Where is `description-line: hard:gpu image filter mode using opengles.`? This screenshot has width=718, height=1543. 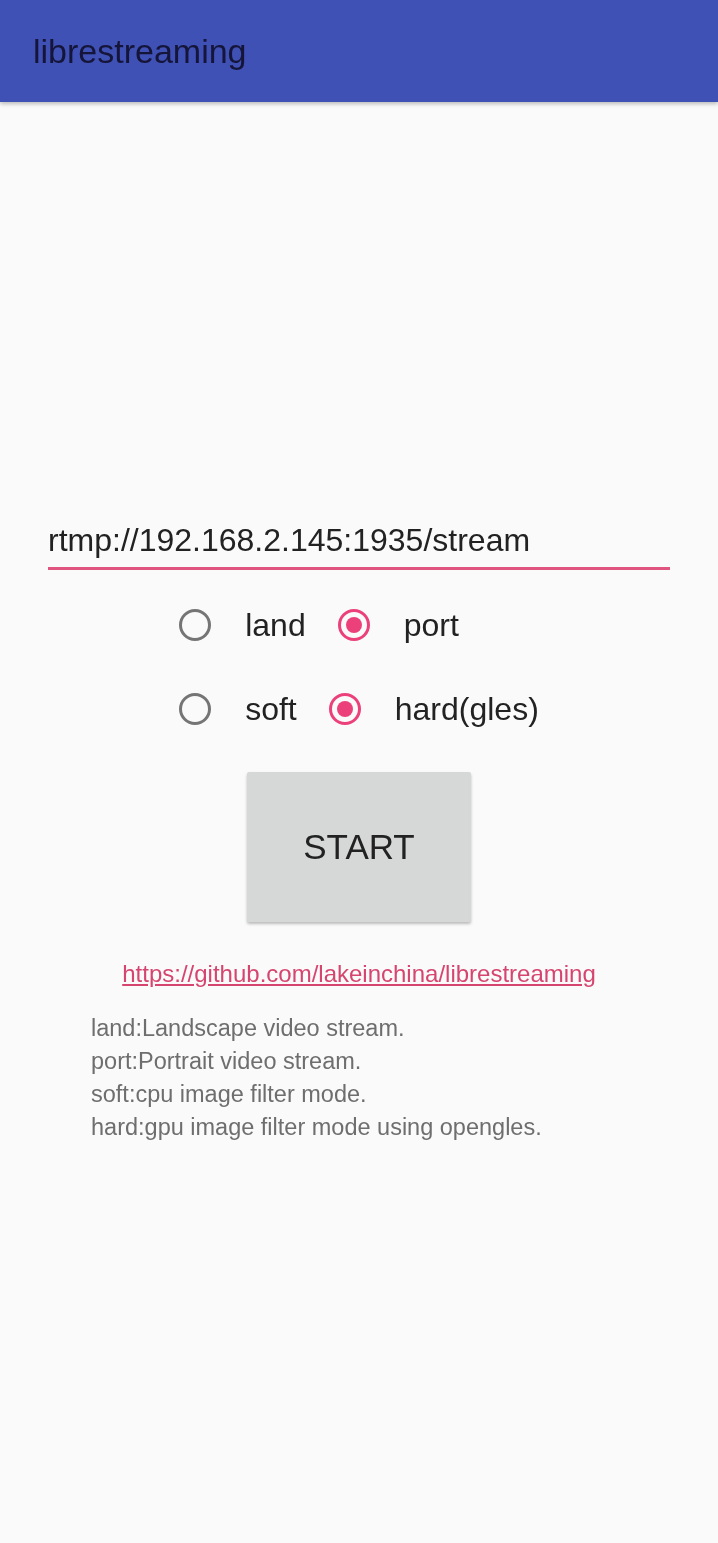 description-line: hard:gpu image filter mode using opengles. is located at coordinates (316, 1127).